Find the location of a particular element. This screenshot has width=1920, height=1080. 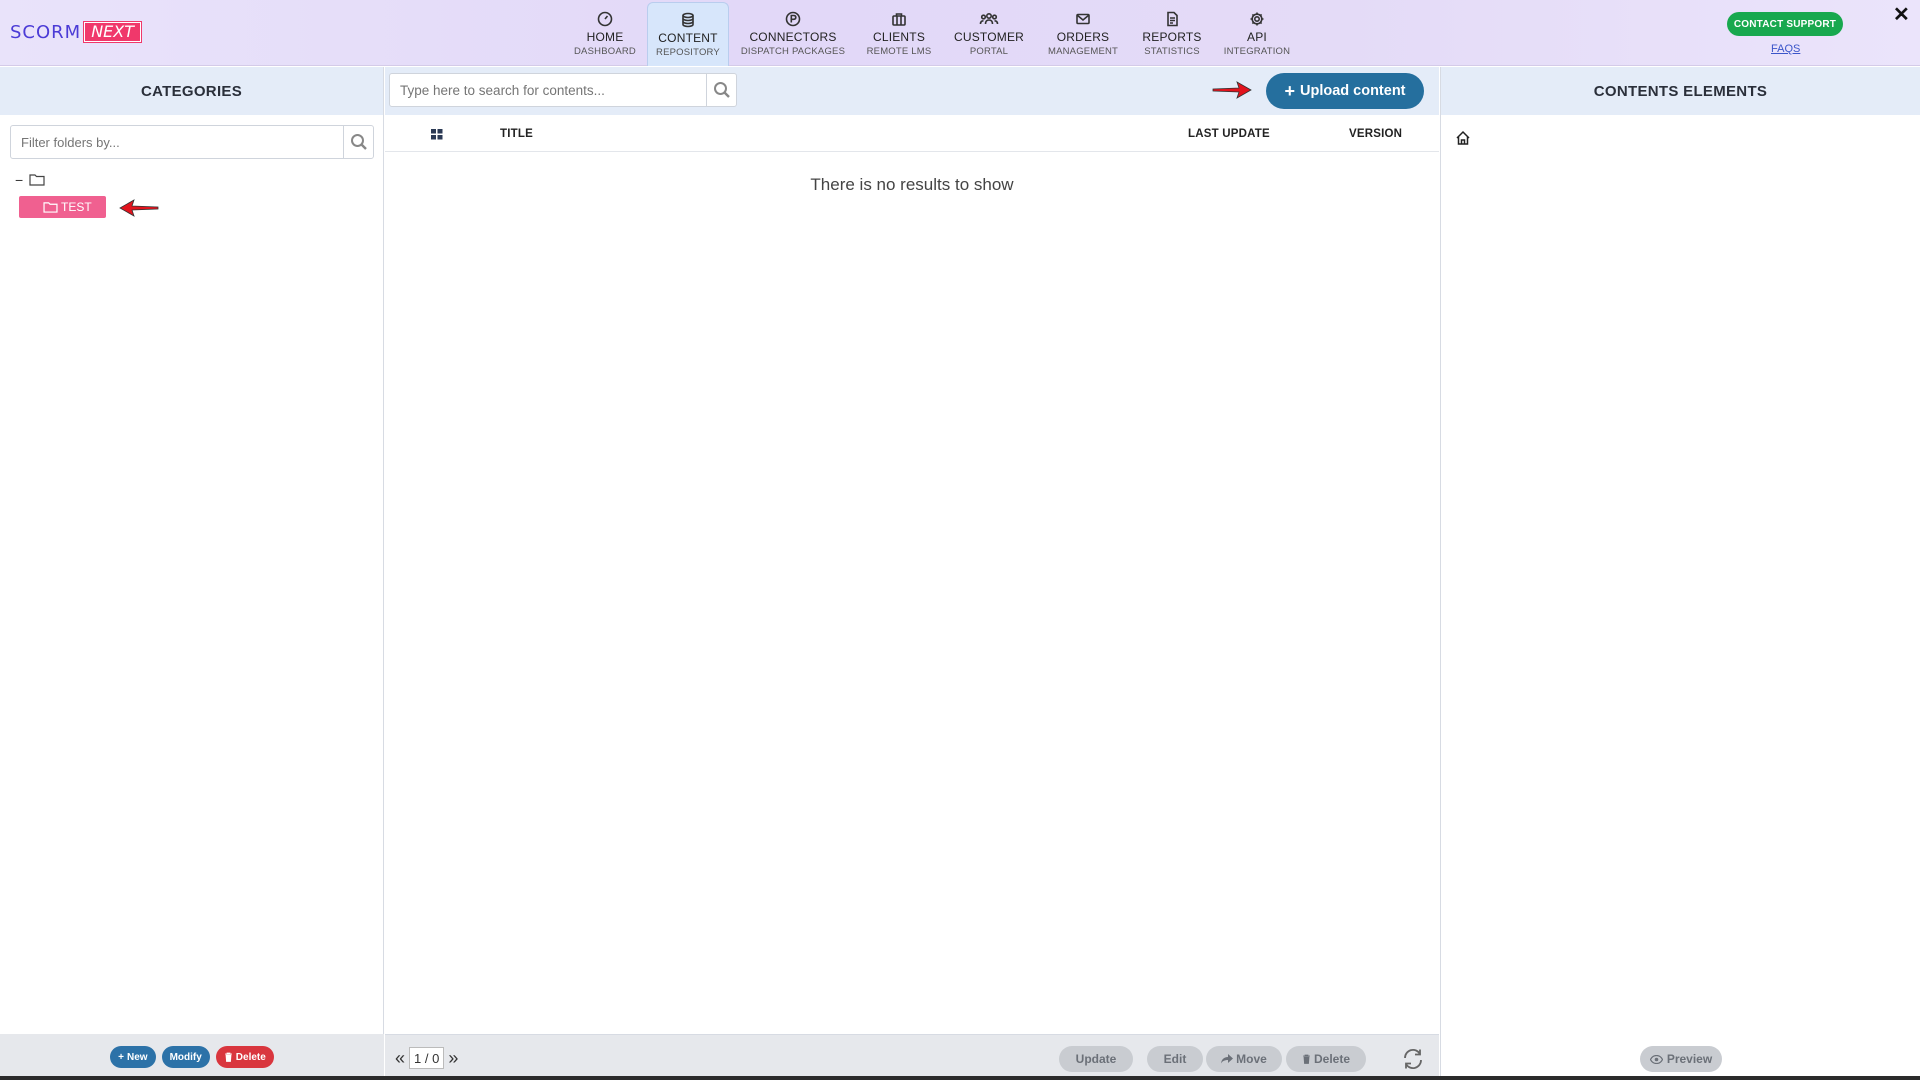

nav-home: HOME DASHBOARD is located at coordinates (605, 34).